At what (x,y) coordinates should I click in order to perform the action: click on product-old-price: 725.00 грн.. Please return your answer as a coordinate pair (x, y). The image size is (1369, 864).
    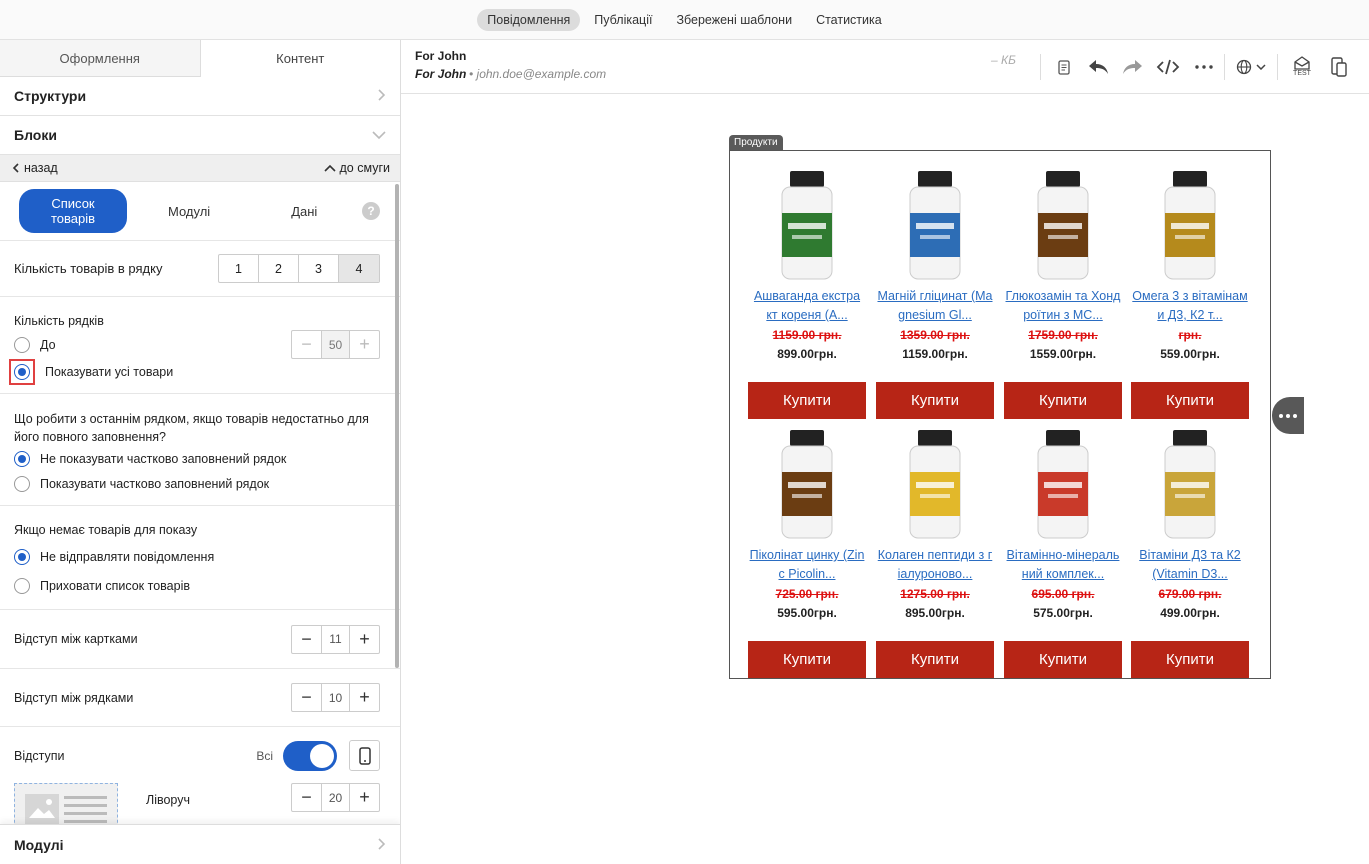
    Looking at the image, I should click on (807, 594).